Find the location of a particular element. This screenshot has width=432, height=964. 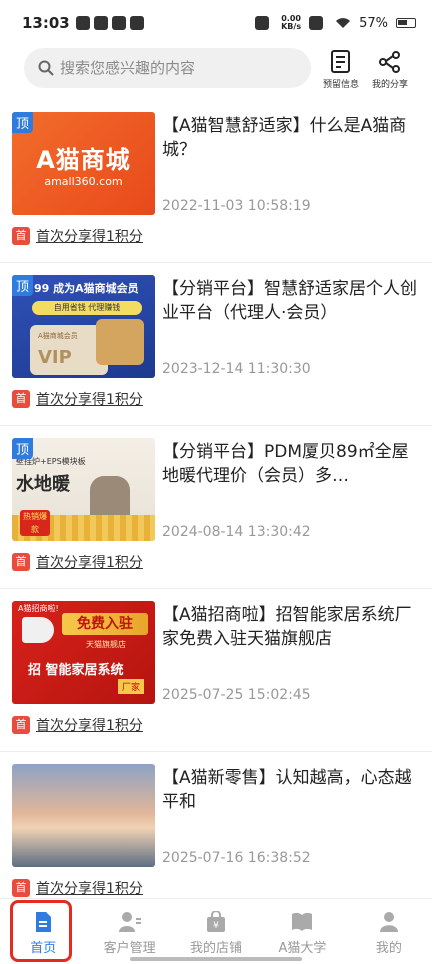

article-thumbnail: A猫招商啦! 免费入驻 天猫旗舰店 招 智能家居系统 厂家 is located at coordinates (83, 652).